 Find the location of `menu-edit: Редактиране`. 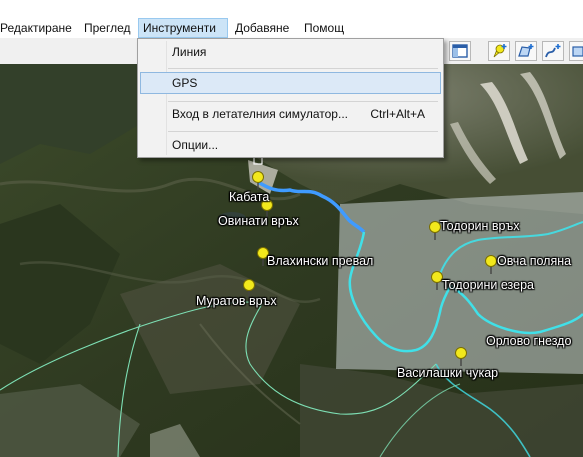

menu-edit: Редактиране is located at coordinates (38, 28).